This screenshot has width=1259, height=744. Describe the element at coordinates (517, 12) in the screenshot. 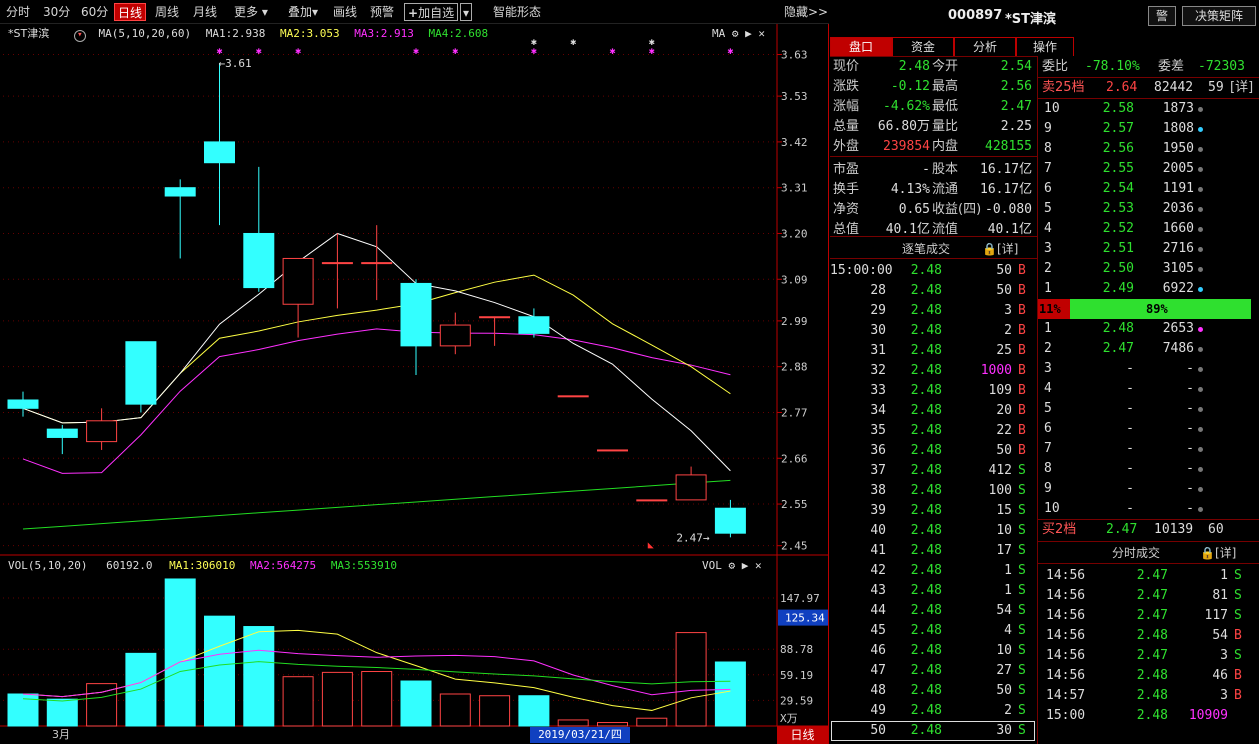

I see `smart-pattern-button: 智能形态` at that location.